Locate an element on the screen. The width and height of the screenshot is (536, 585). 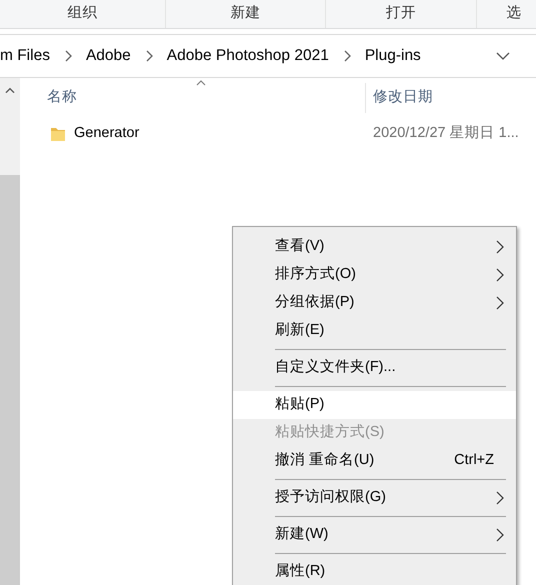
menu-item: 刷新(E) is located at coordinates (374, 331).